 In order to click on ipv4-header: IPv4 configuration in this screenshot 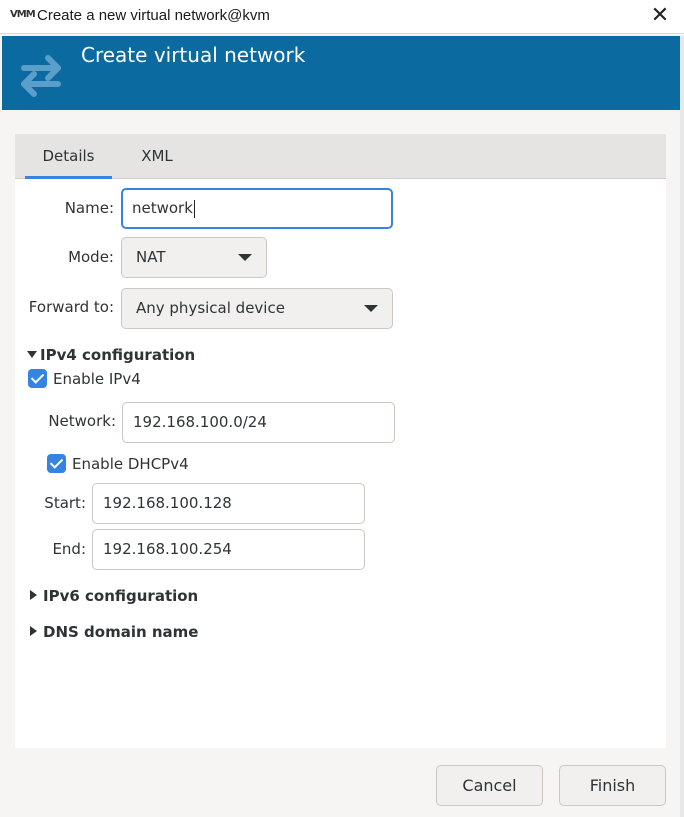, I will do `click(118, 355)`.